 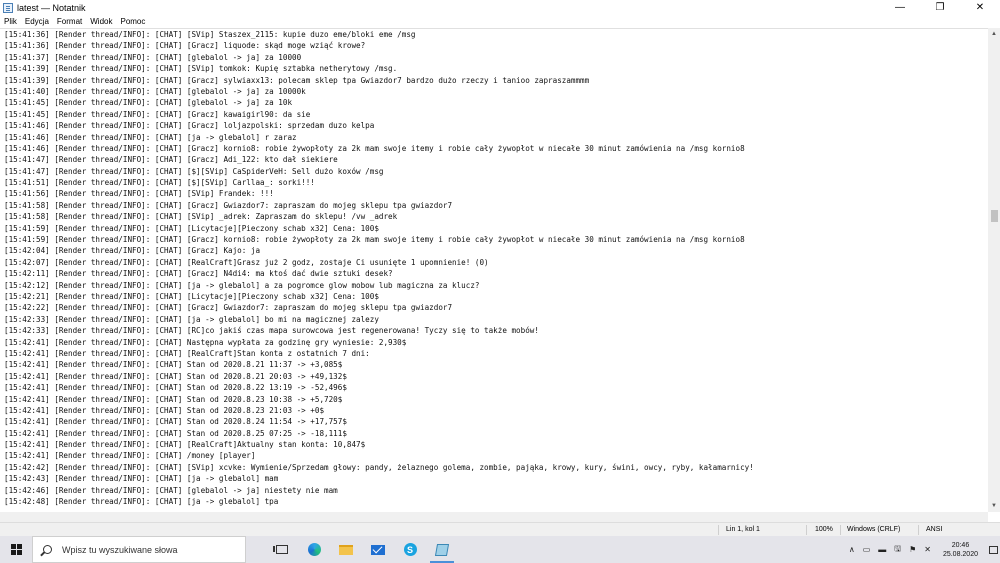 I want to click on menu-widok: Widok, so click(x=101, y=21).